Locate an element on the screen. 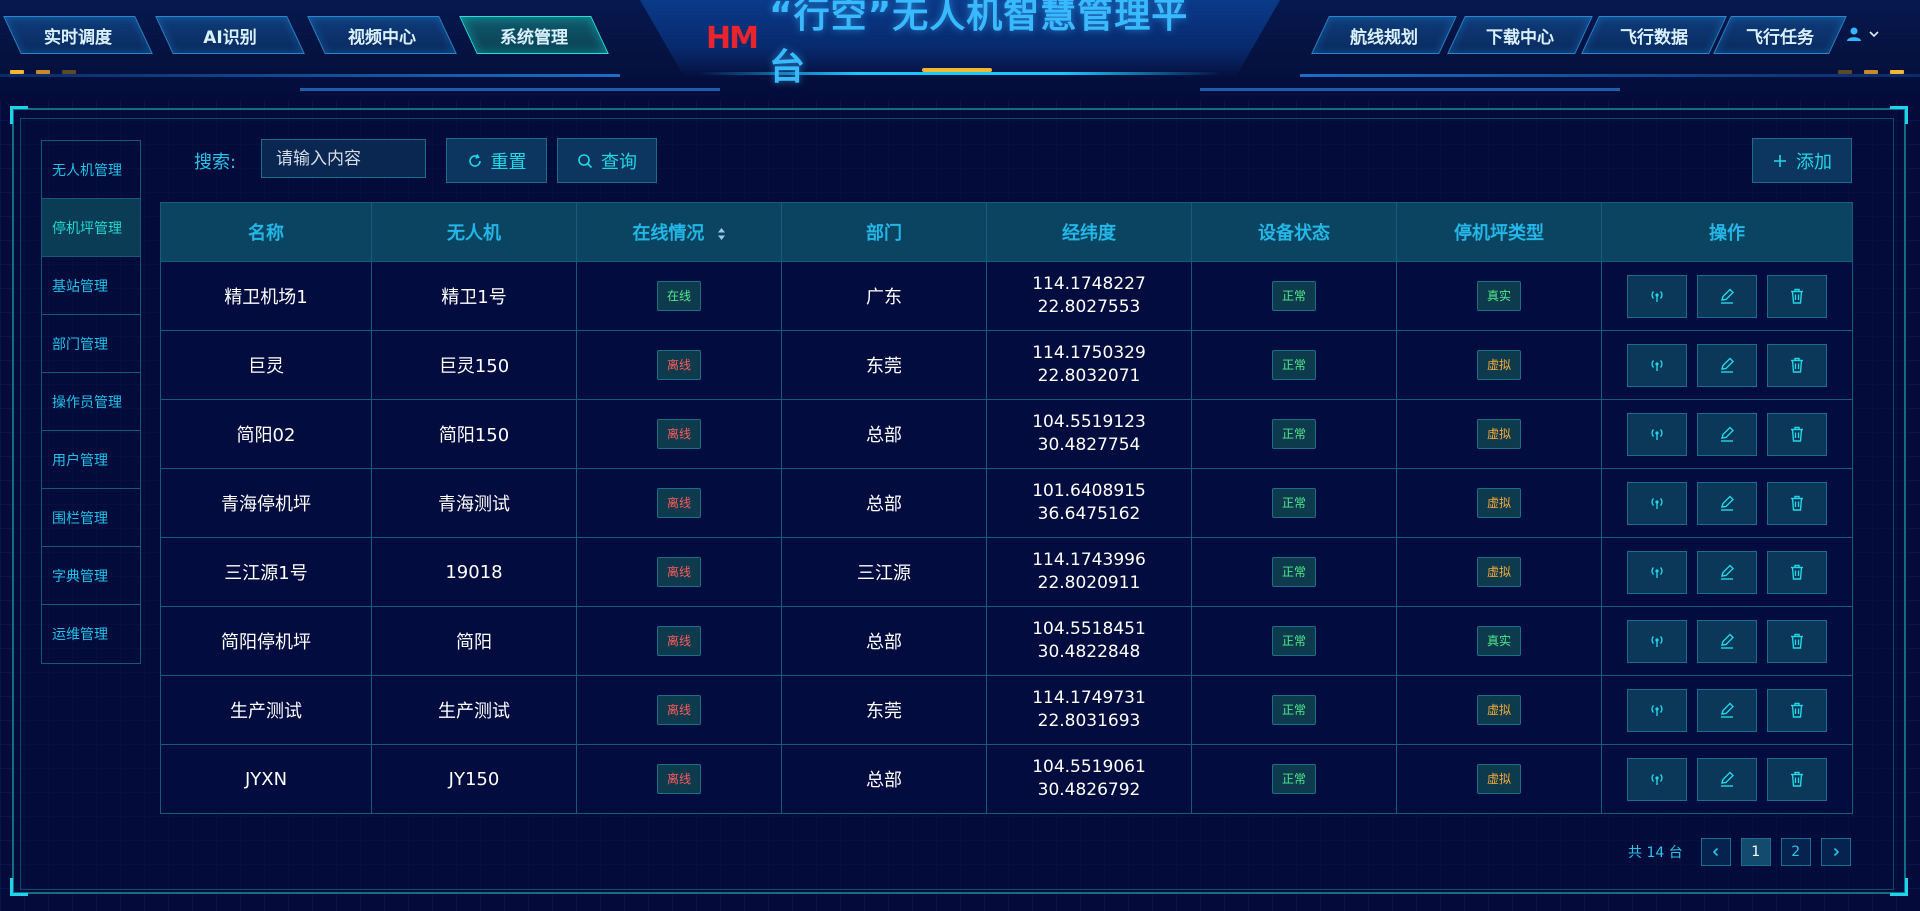  longitude: 101.6408915 is located at coordinates (1089, 491).